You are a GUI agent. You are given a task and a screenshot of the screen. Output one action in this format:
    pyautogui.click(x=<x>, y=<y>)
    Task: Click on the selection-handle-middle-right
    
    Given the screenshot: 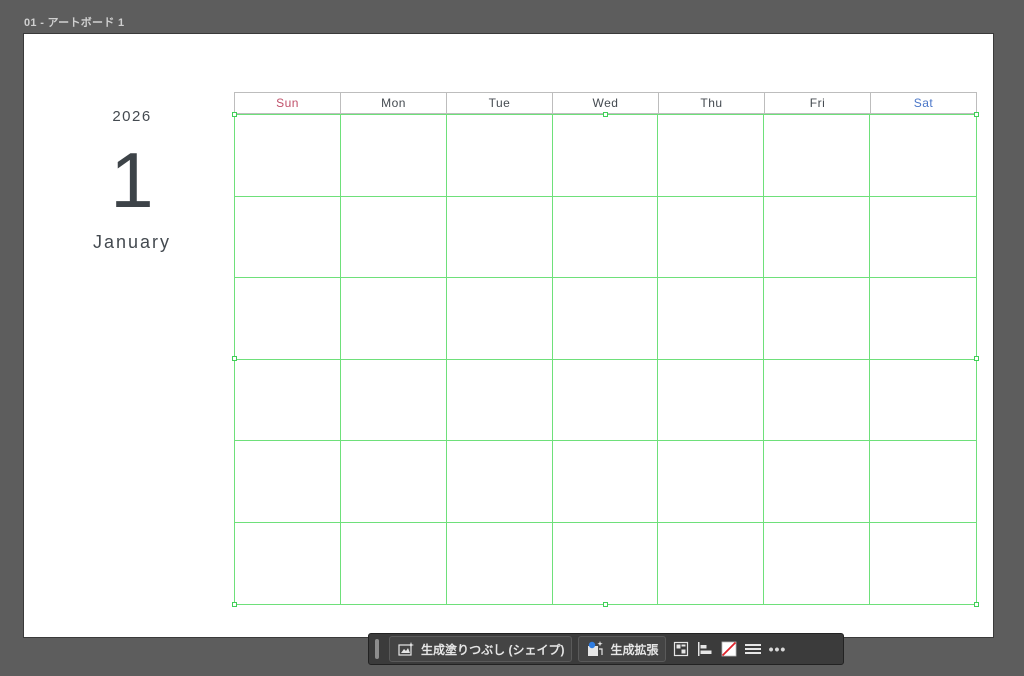 What is the action you would take?
    pyautogui.click(x=976, y=358)
    